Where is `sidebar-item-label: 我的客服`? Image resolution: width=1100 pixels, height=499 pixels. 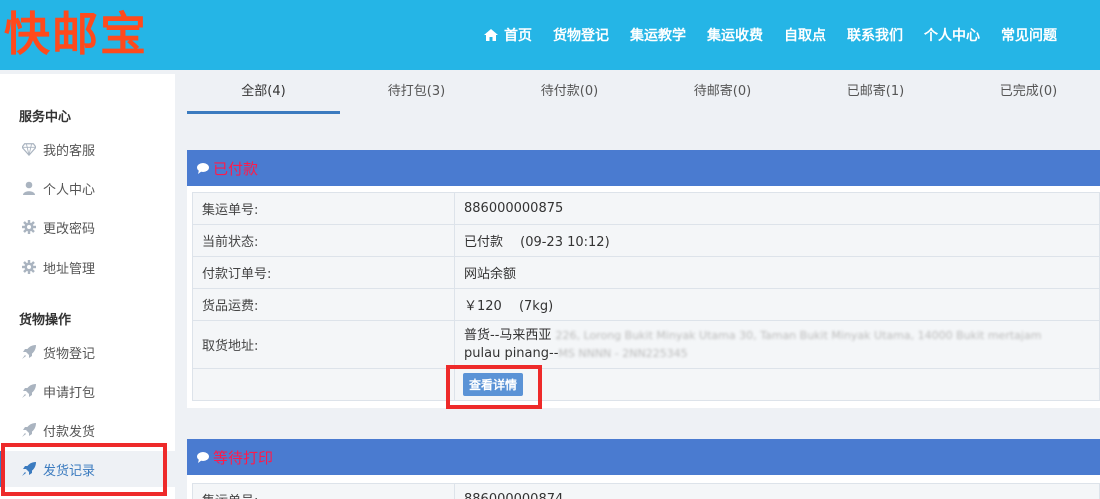
sidebar-item-label: 我的客服 is located at coordinates (69, 151).